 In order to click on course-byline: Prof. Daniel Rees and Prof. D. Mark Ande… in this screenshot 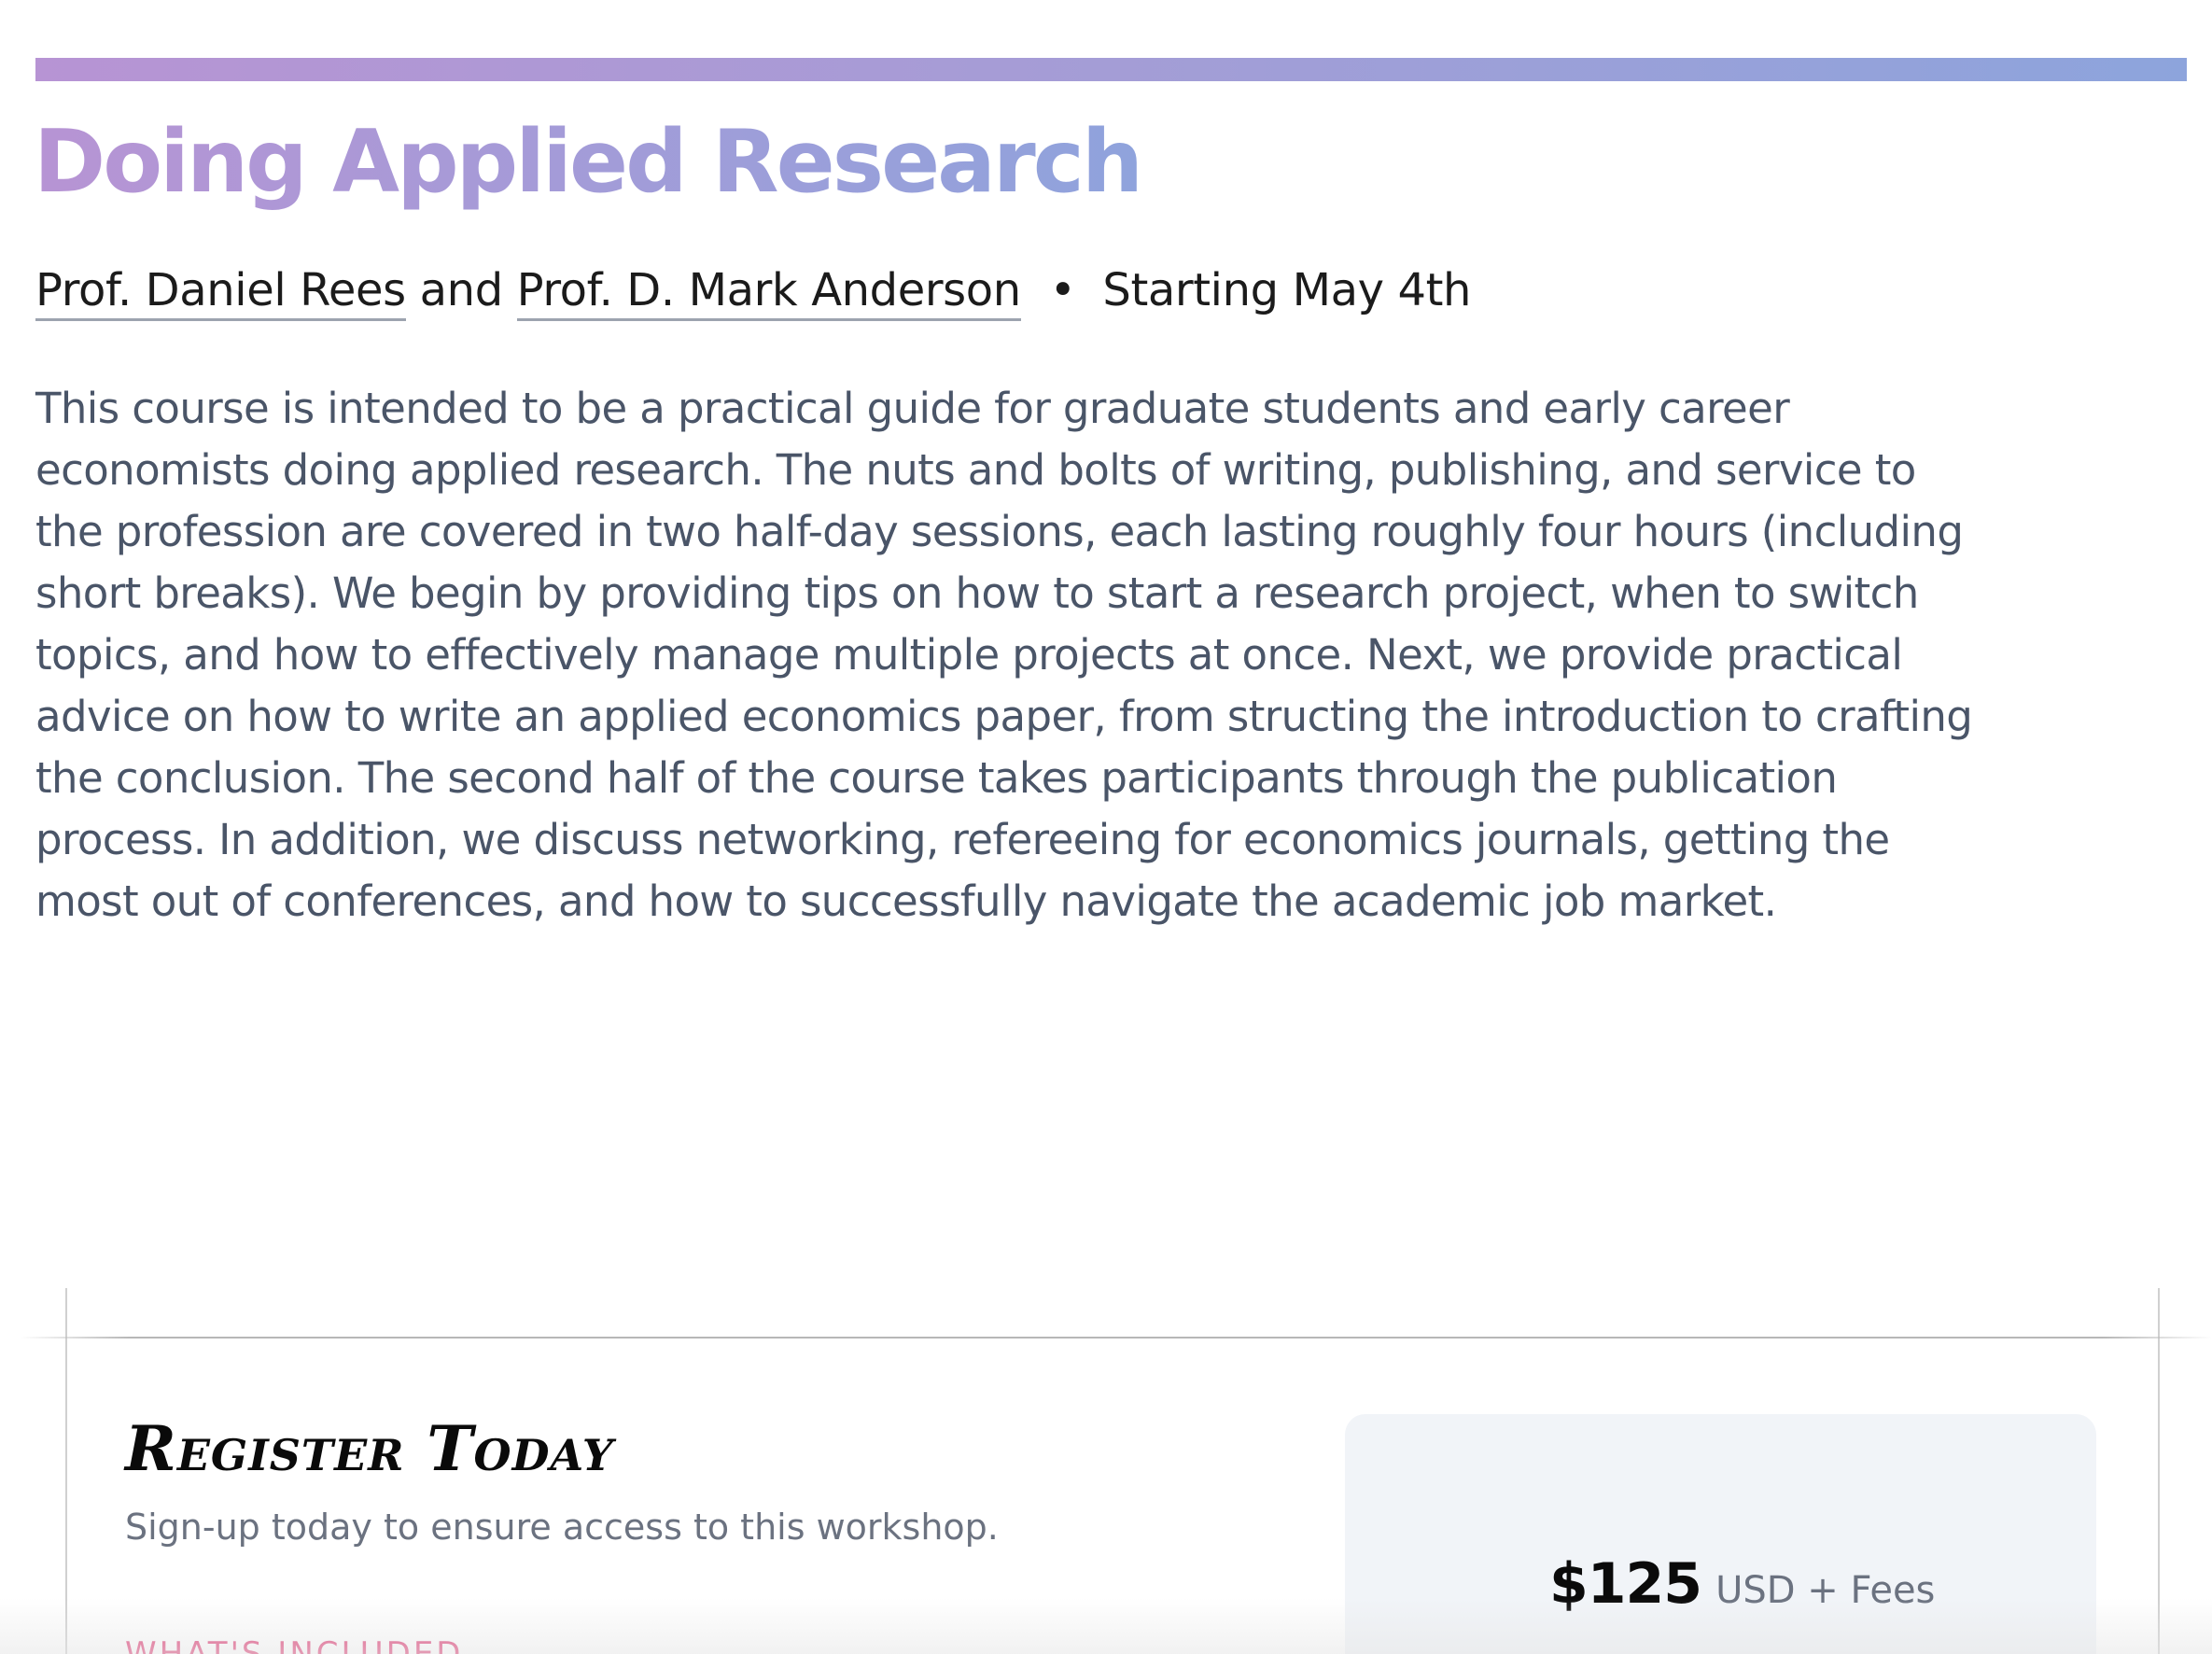, I will do `click(753, 290)`.